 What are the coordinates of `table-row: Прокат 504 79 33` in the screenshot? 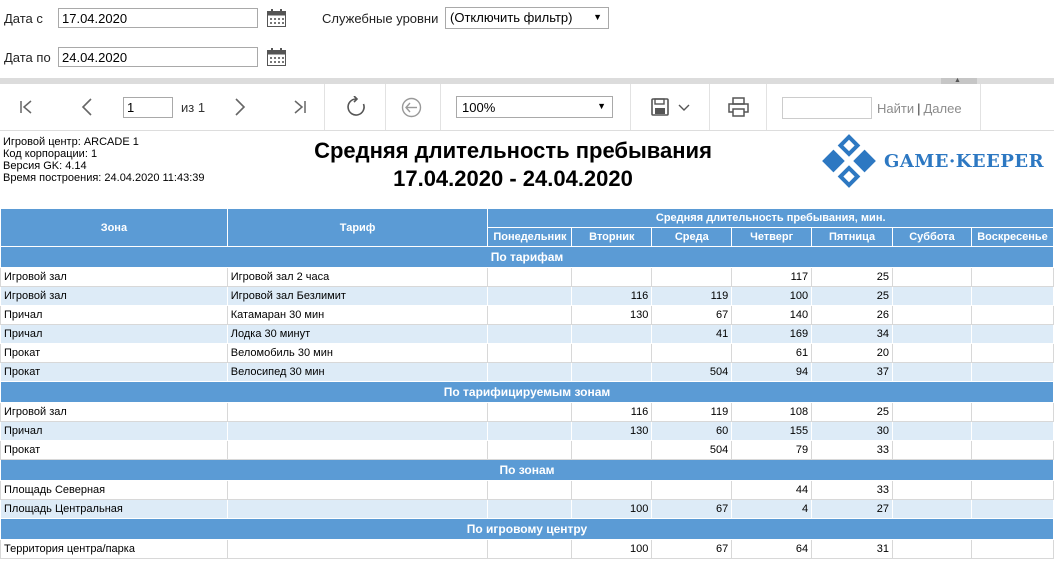 It's located at (527, 450).